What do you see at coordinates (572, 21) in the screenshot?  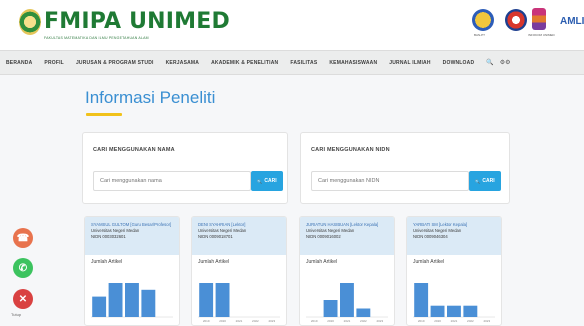 I see `amli-logo: AMLI` at bounding box center [572, 21].